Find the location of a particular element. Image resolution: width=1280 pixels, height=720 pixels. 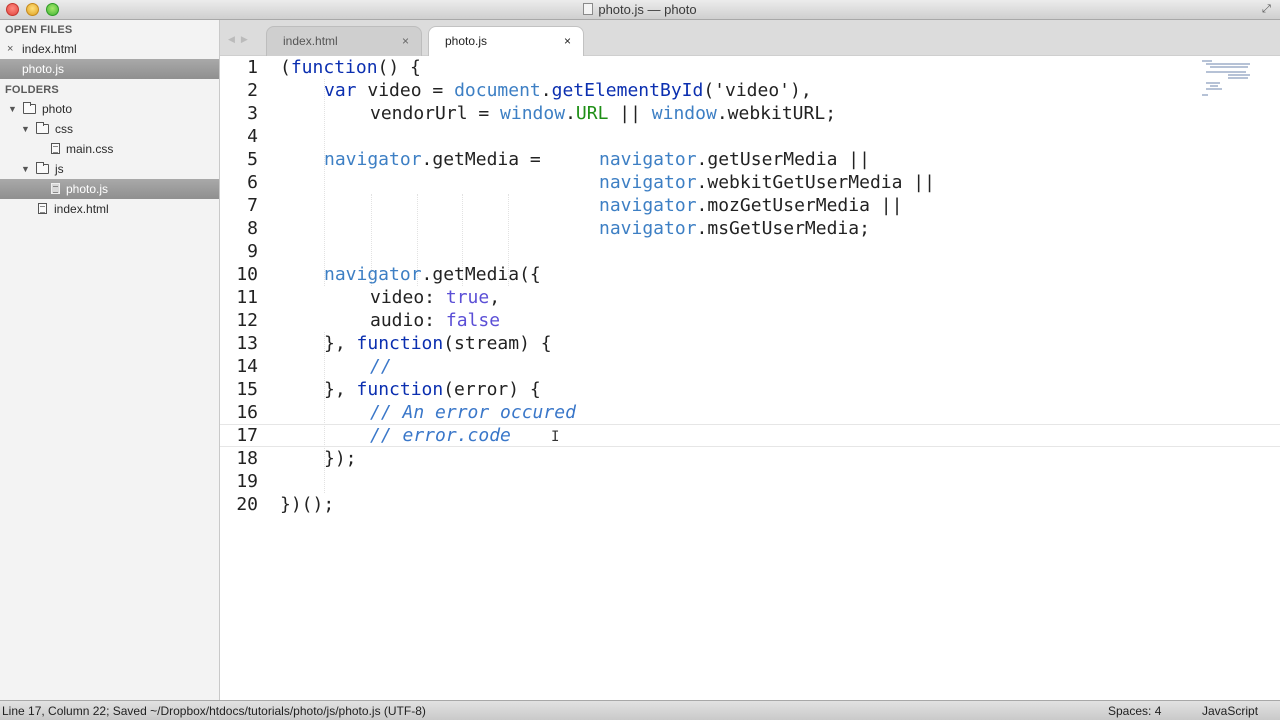

code-line-10: navigator.getMedia({ is located at coordinates (432, 274).